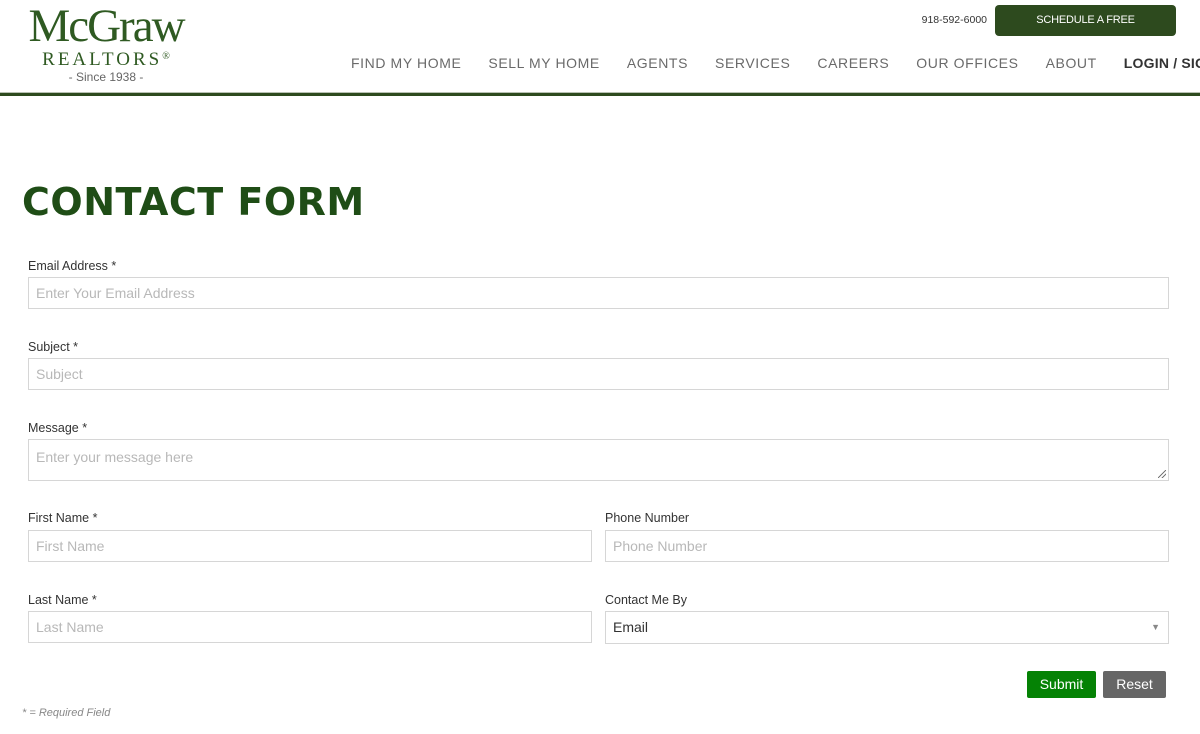 The image size is (1200, 734). What do you see at coordinates (58, 428) in the screenshot?
I see `message-label: Message *` at bounding box center [58, 428].